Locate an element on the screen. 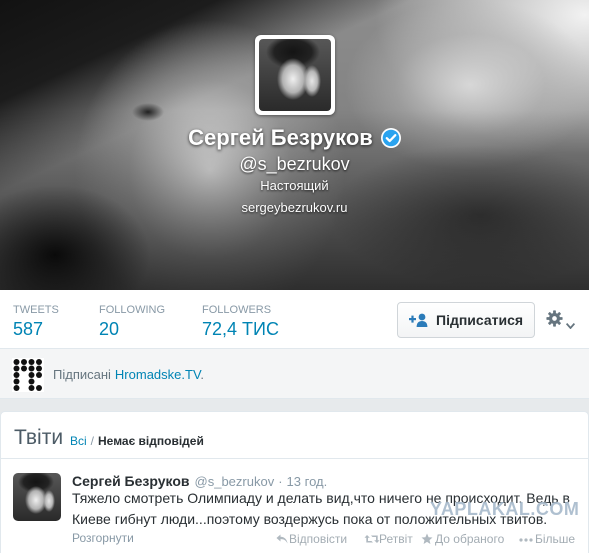 This screenshot has height=553, width=589. site-watermark: YAPLAKAL.COM is located at coordinates (505, 509).